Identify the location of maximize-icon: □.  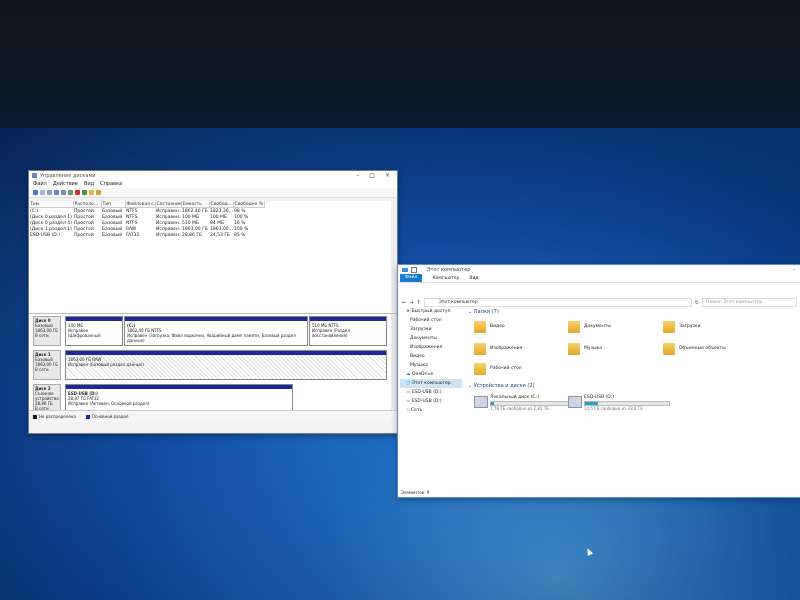
(372, 175).